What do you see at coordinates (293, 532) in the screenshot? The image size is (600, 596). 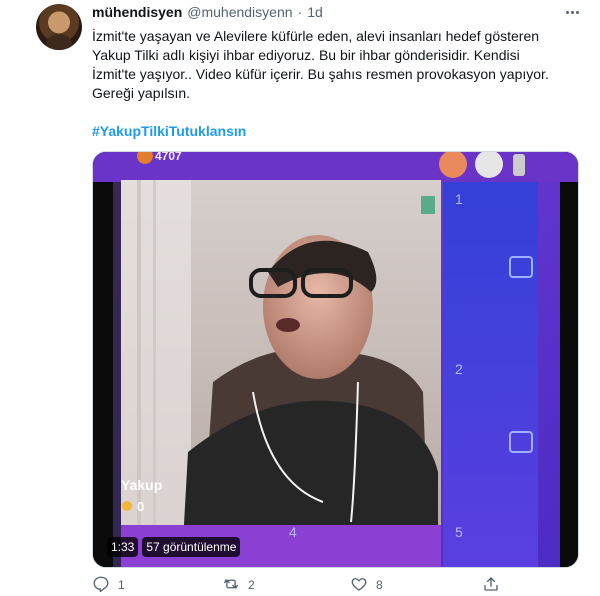 I see `svg-text: 4` at bounding box center [293, 532].